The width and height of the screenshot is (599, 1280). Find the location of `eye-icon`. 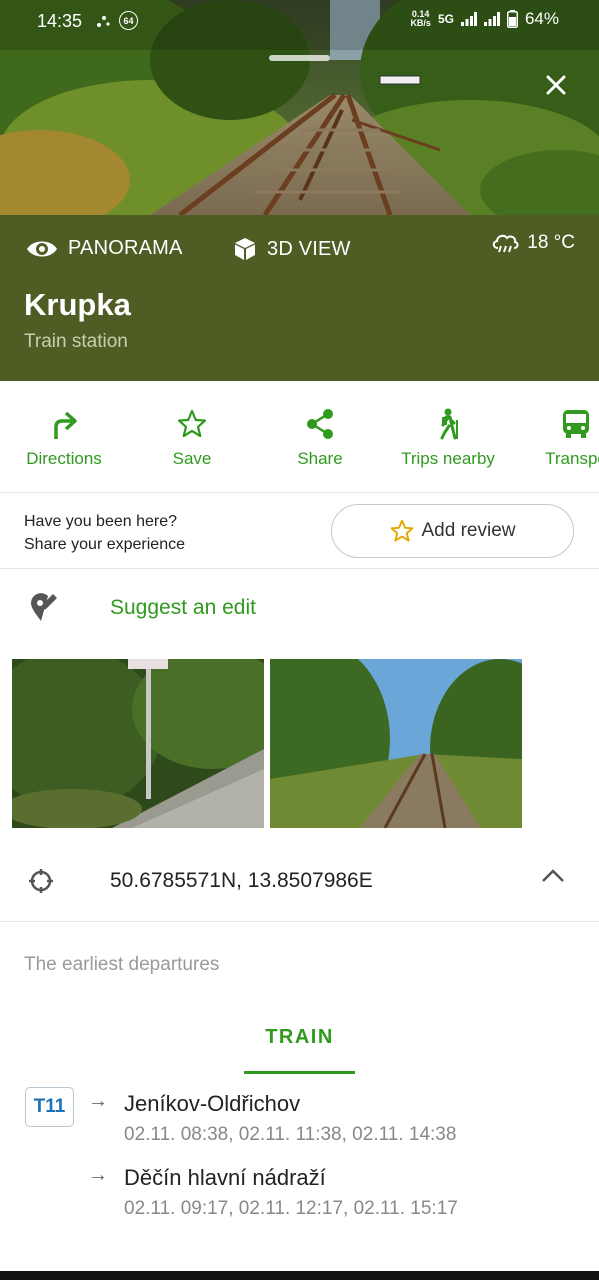

eye-icon is located at coordinates (42, 248).